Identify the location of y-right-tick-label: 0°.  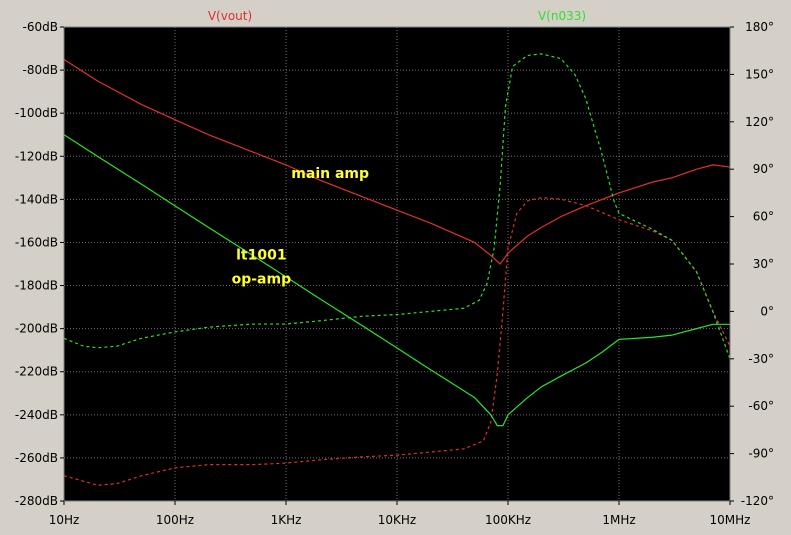
(767, 311).